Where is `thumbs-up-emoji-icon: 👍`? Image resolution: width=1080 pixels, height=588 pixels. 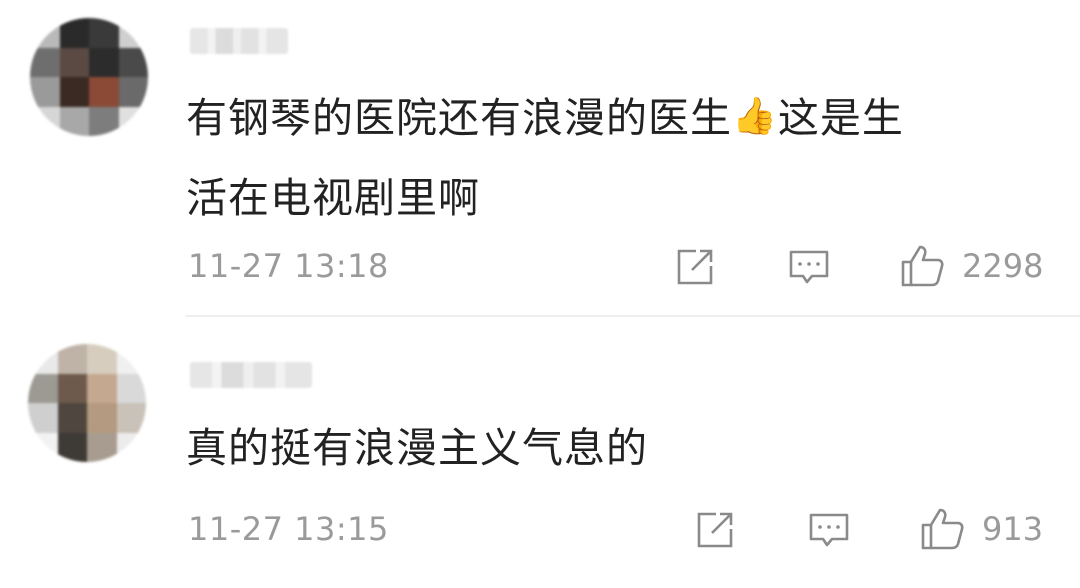 thumbs-up-emoji-icon: 👍 is located at coordinates (755, 116).